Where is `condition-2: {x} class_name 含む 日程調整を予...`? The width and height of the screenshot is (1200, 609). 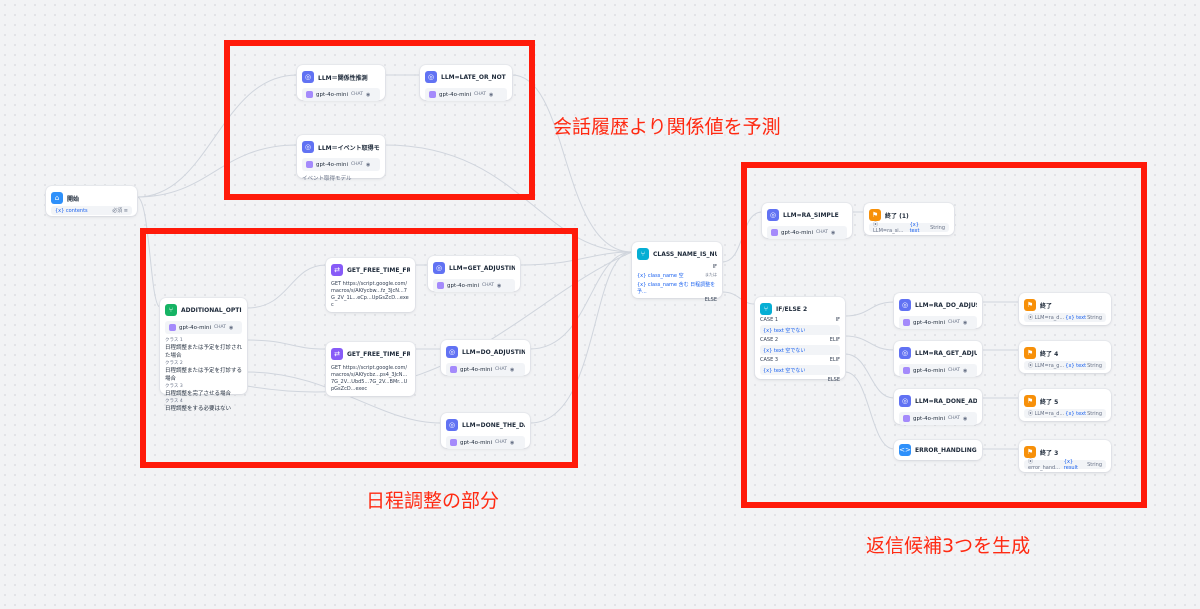
condition-2: {x} class_name 含む 日程調整を予... is located at coordinates (676, 288).